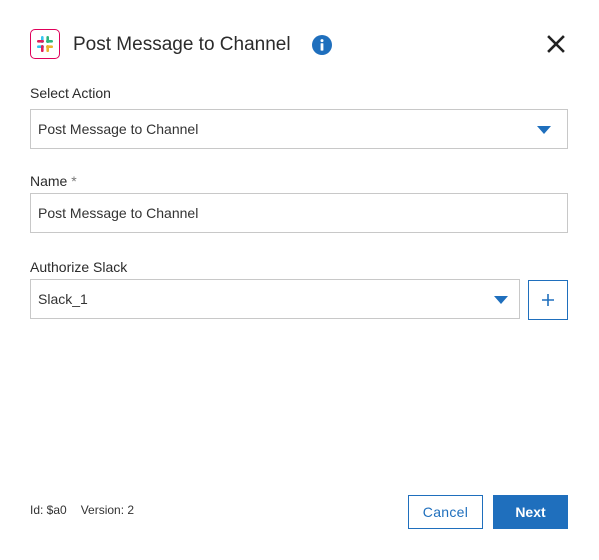 The height and width of the screenshot is (560, 599). What do you see at coordinates (49, 181) in the screenshot?
I see `name-label-text: Name` at bounding box center [49, 181].